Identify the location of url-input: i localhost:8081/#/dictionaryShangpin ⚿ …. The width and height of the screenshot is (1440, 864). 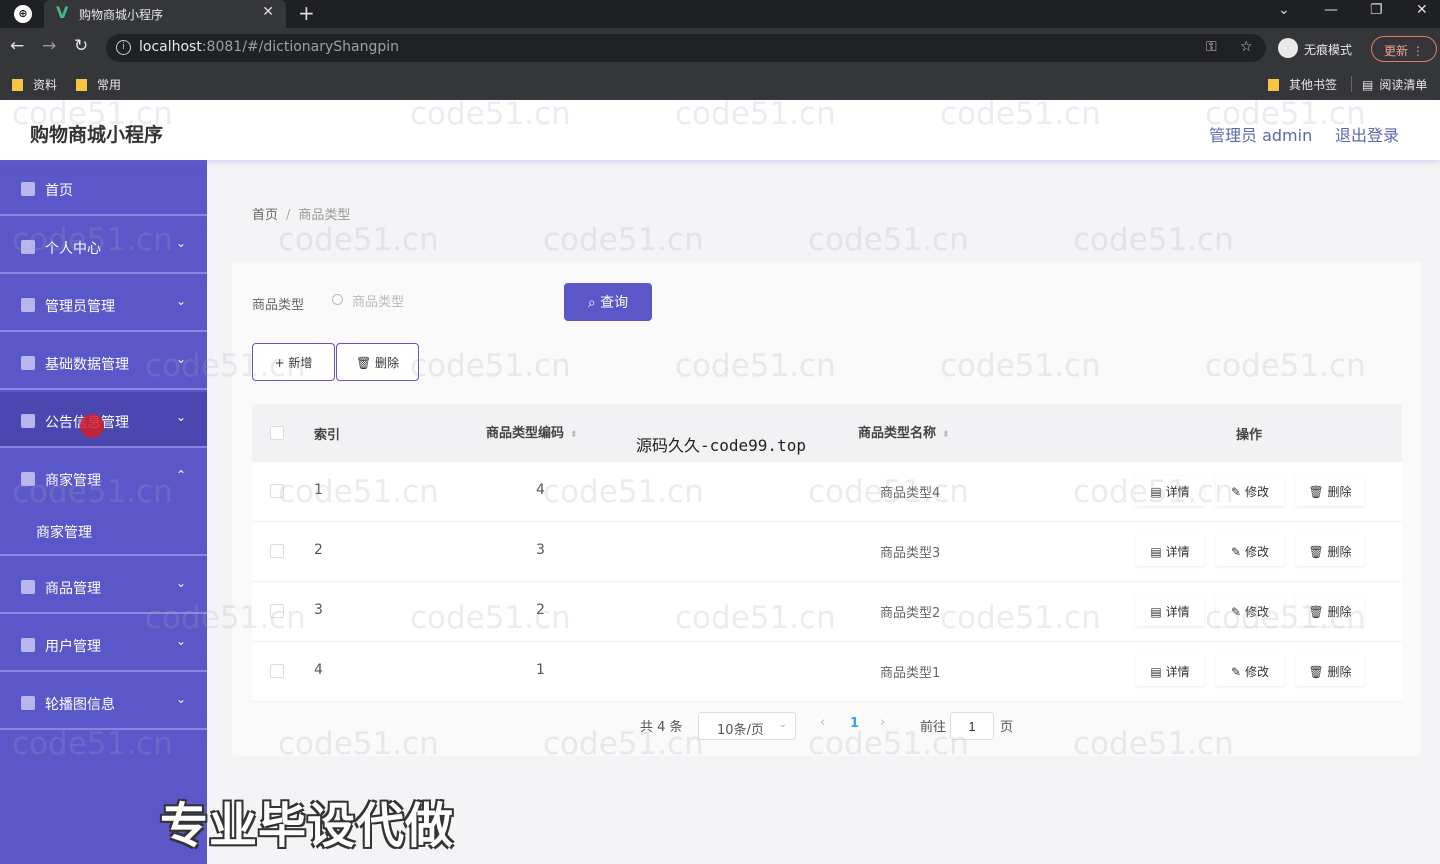
(686, 48).